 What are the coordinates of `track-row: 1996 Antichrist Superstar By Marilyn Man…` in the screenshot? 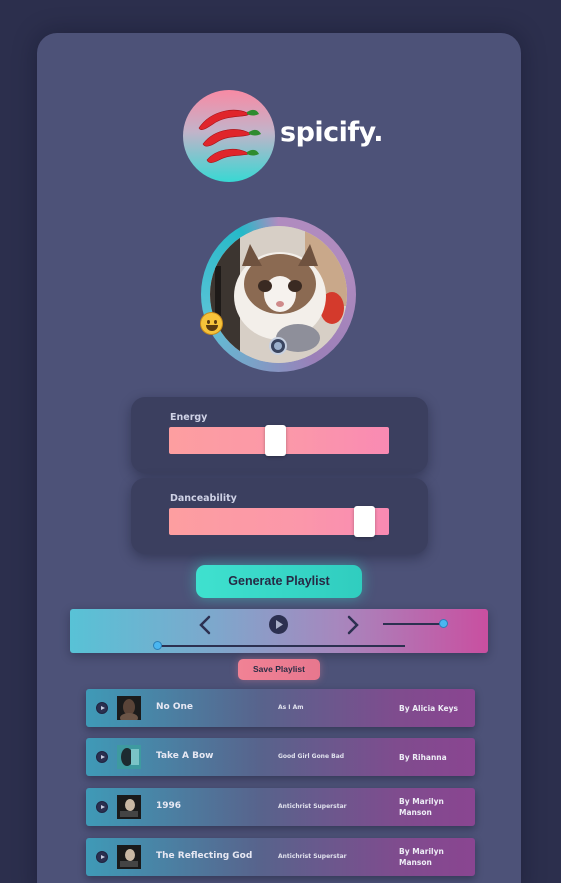 It's located at (280, 807).